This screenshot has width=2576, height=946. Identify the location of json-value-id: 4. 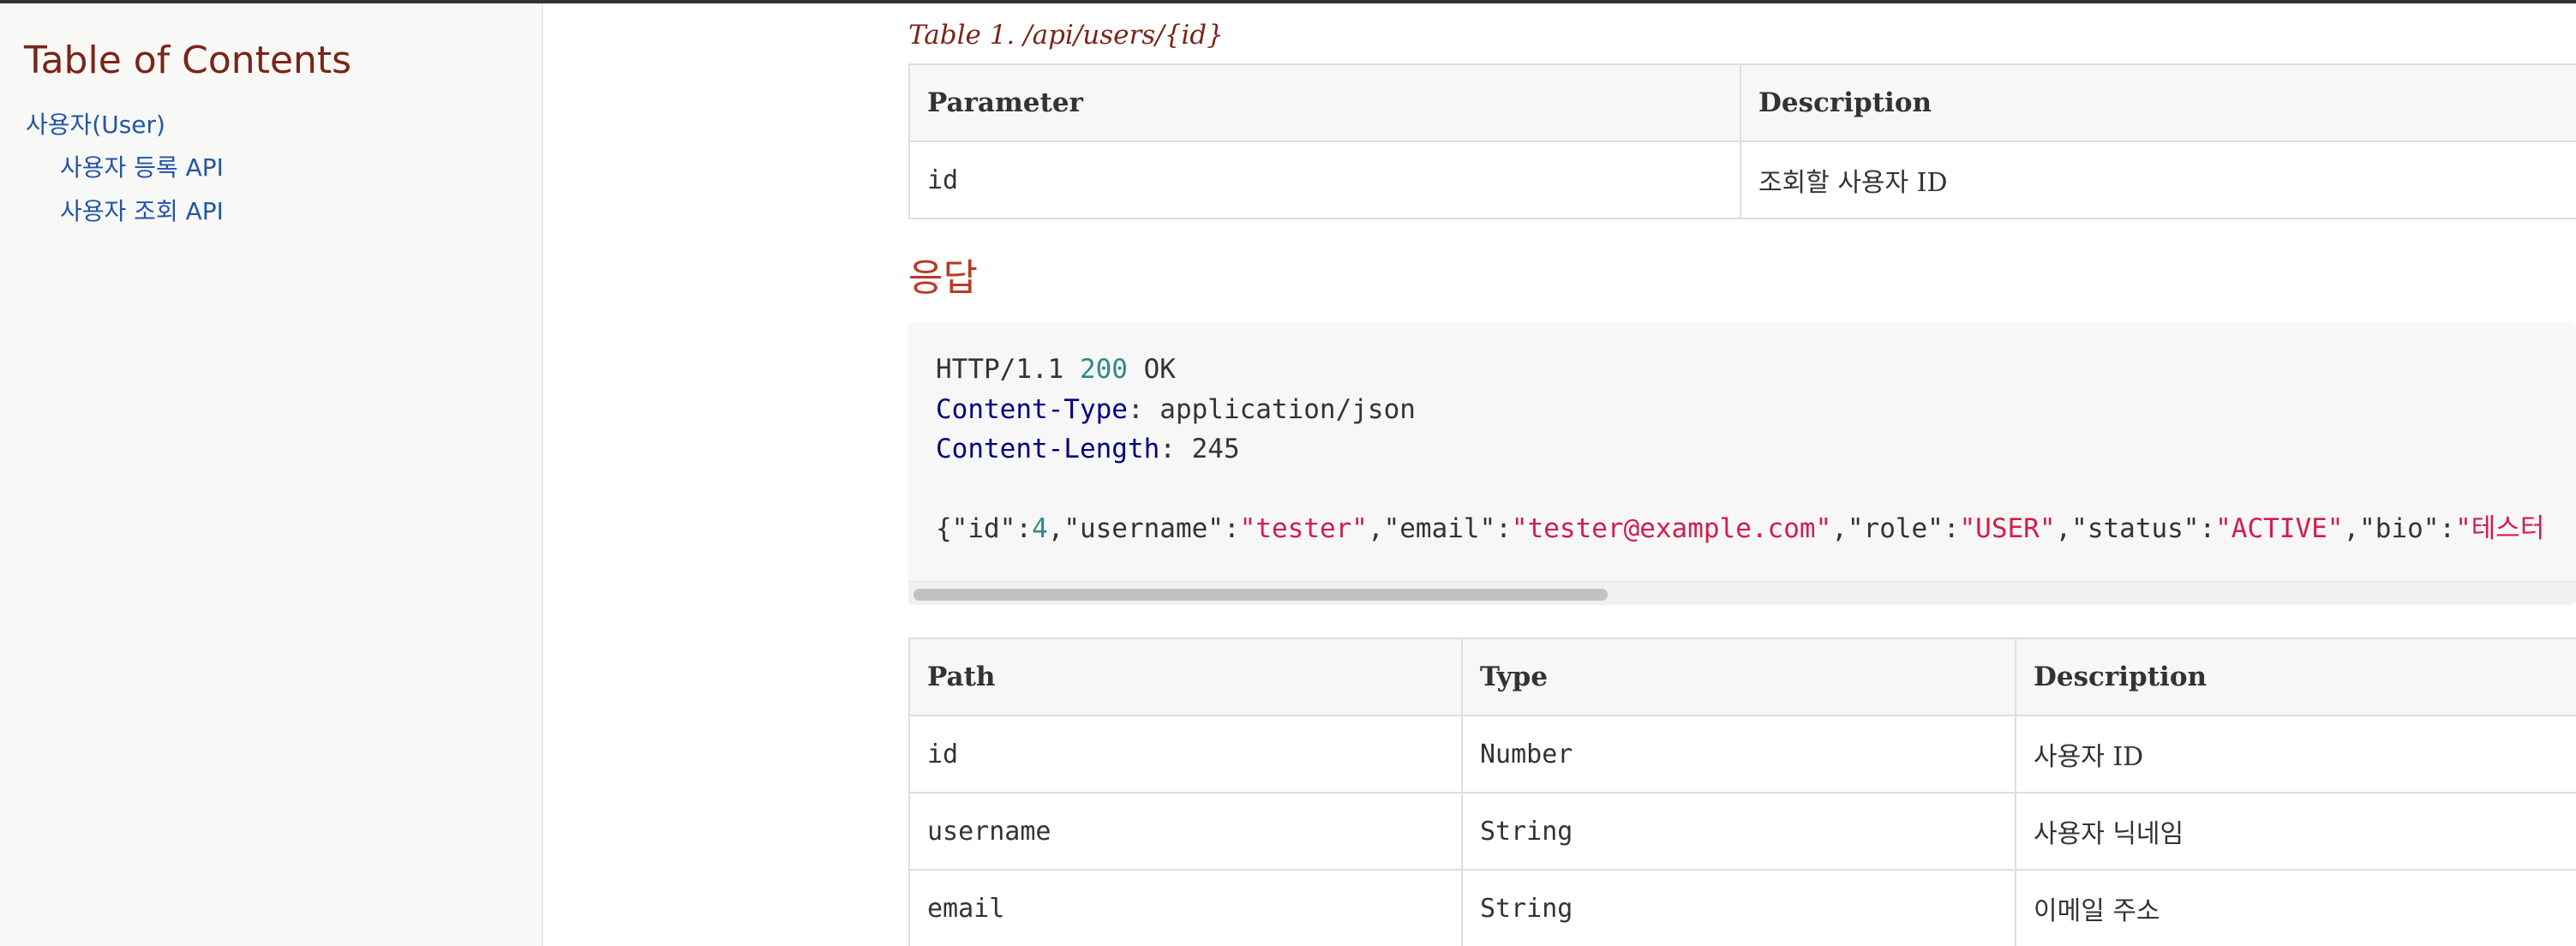
(1039, 528).